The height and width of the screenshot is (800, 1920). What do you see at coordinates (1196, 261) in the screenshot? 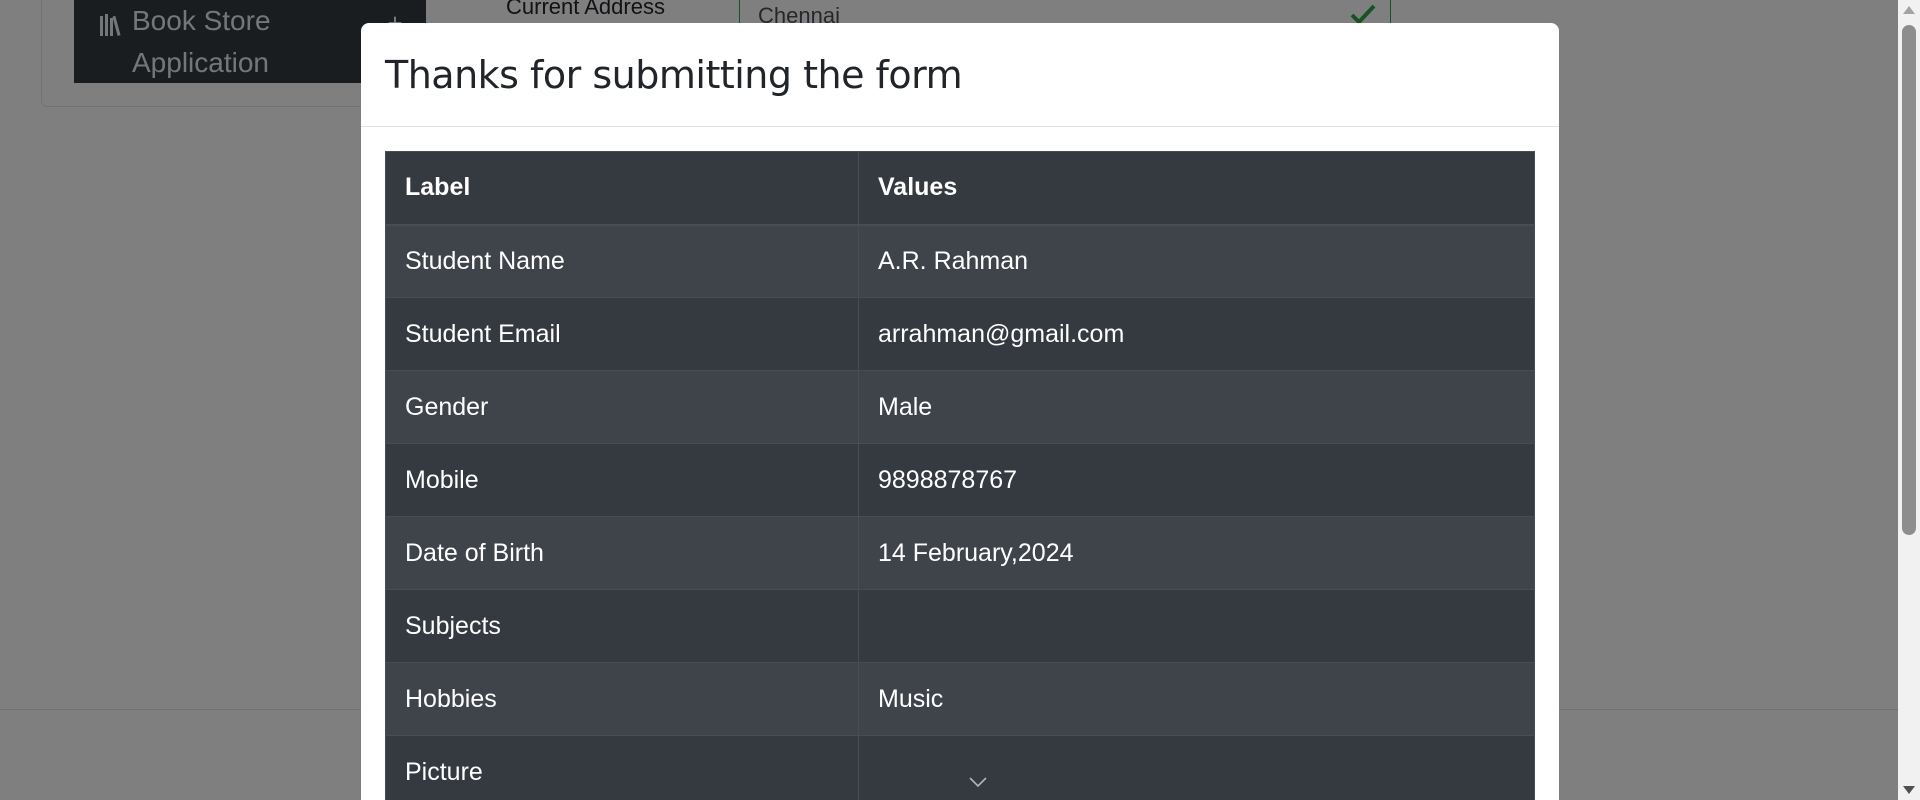
I see `row-value: A.R. Rahman` at bounding box center [1196, 261].